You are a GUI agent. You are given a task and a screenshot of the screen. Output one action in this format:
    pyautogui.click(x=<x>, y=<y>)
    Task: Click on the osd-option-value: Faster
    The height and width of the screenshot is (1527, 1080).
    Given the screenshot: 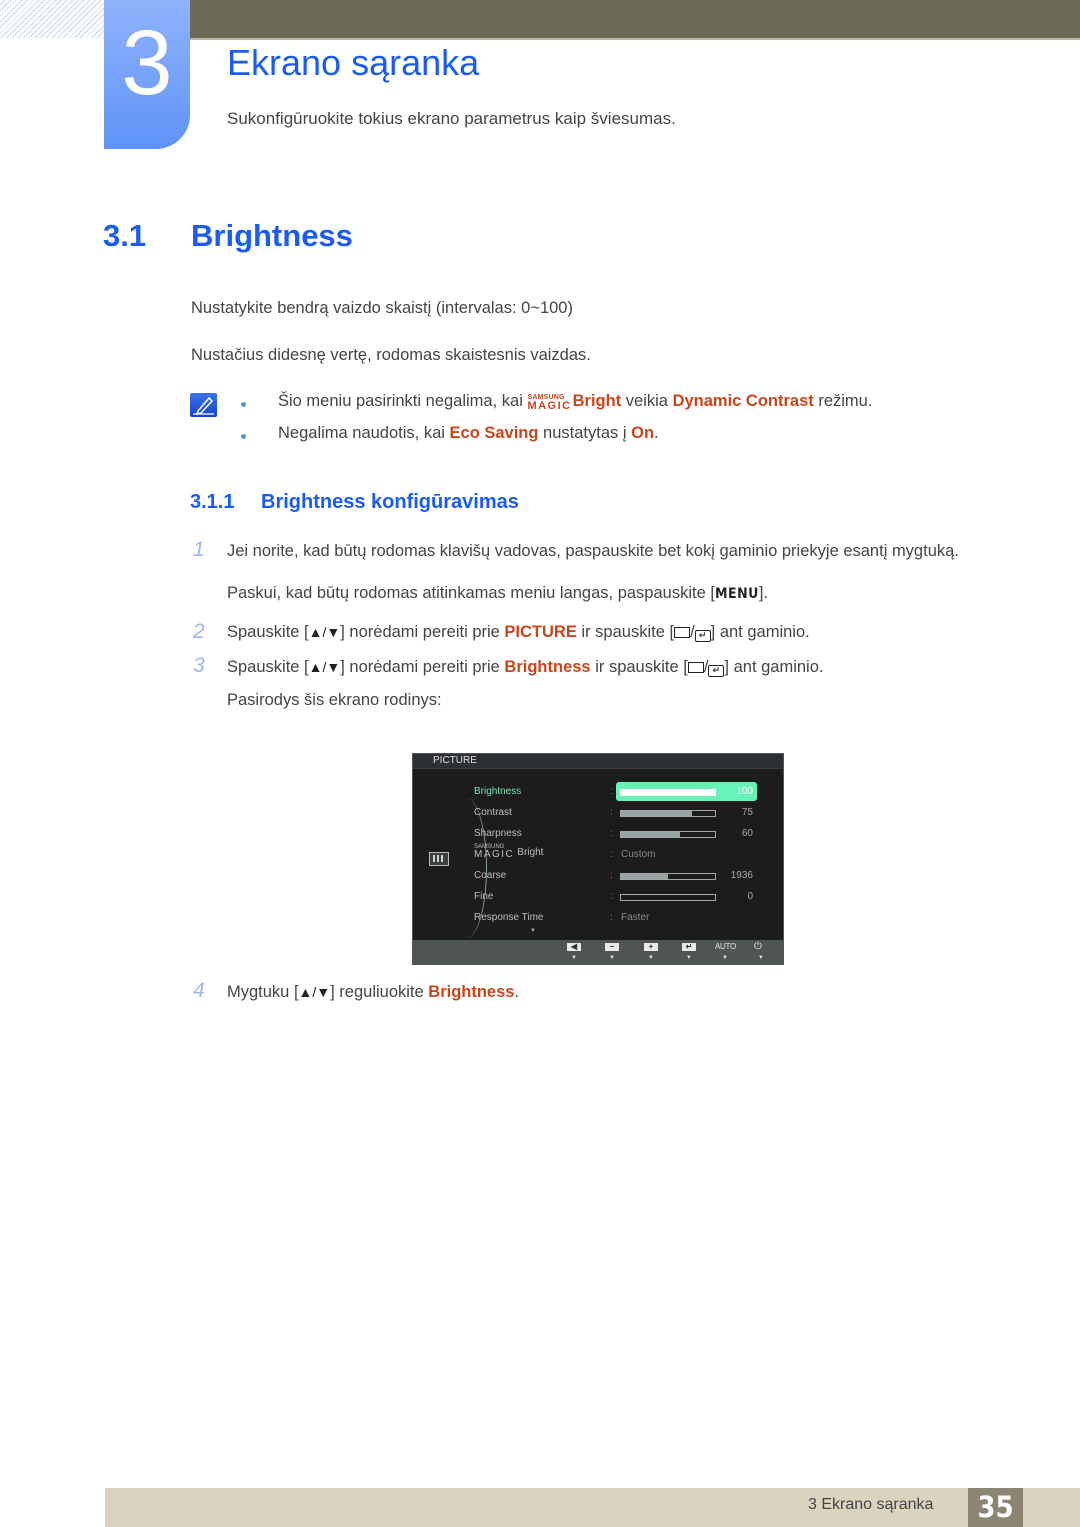 What is the action you would take?
    pyautogui.click(x=635, y=917)
    